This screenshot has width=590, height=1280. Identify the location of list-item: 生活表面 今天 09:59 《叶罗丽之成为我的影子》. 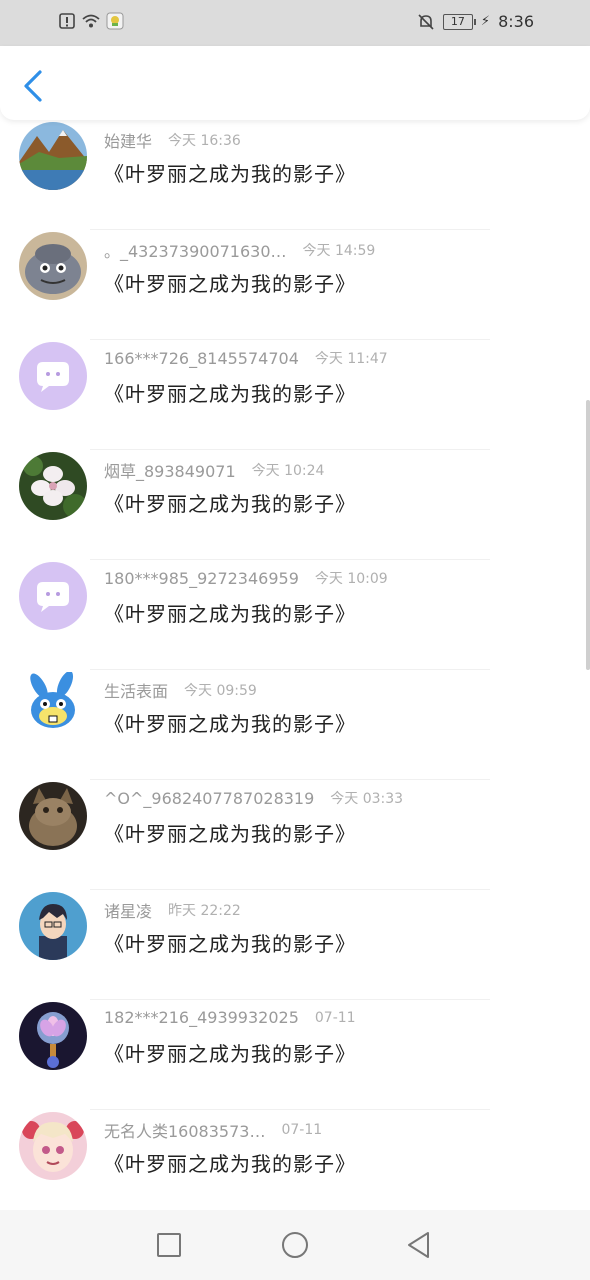
(295, 725).